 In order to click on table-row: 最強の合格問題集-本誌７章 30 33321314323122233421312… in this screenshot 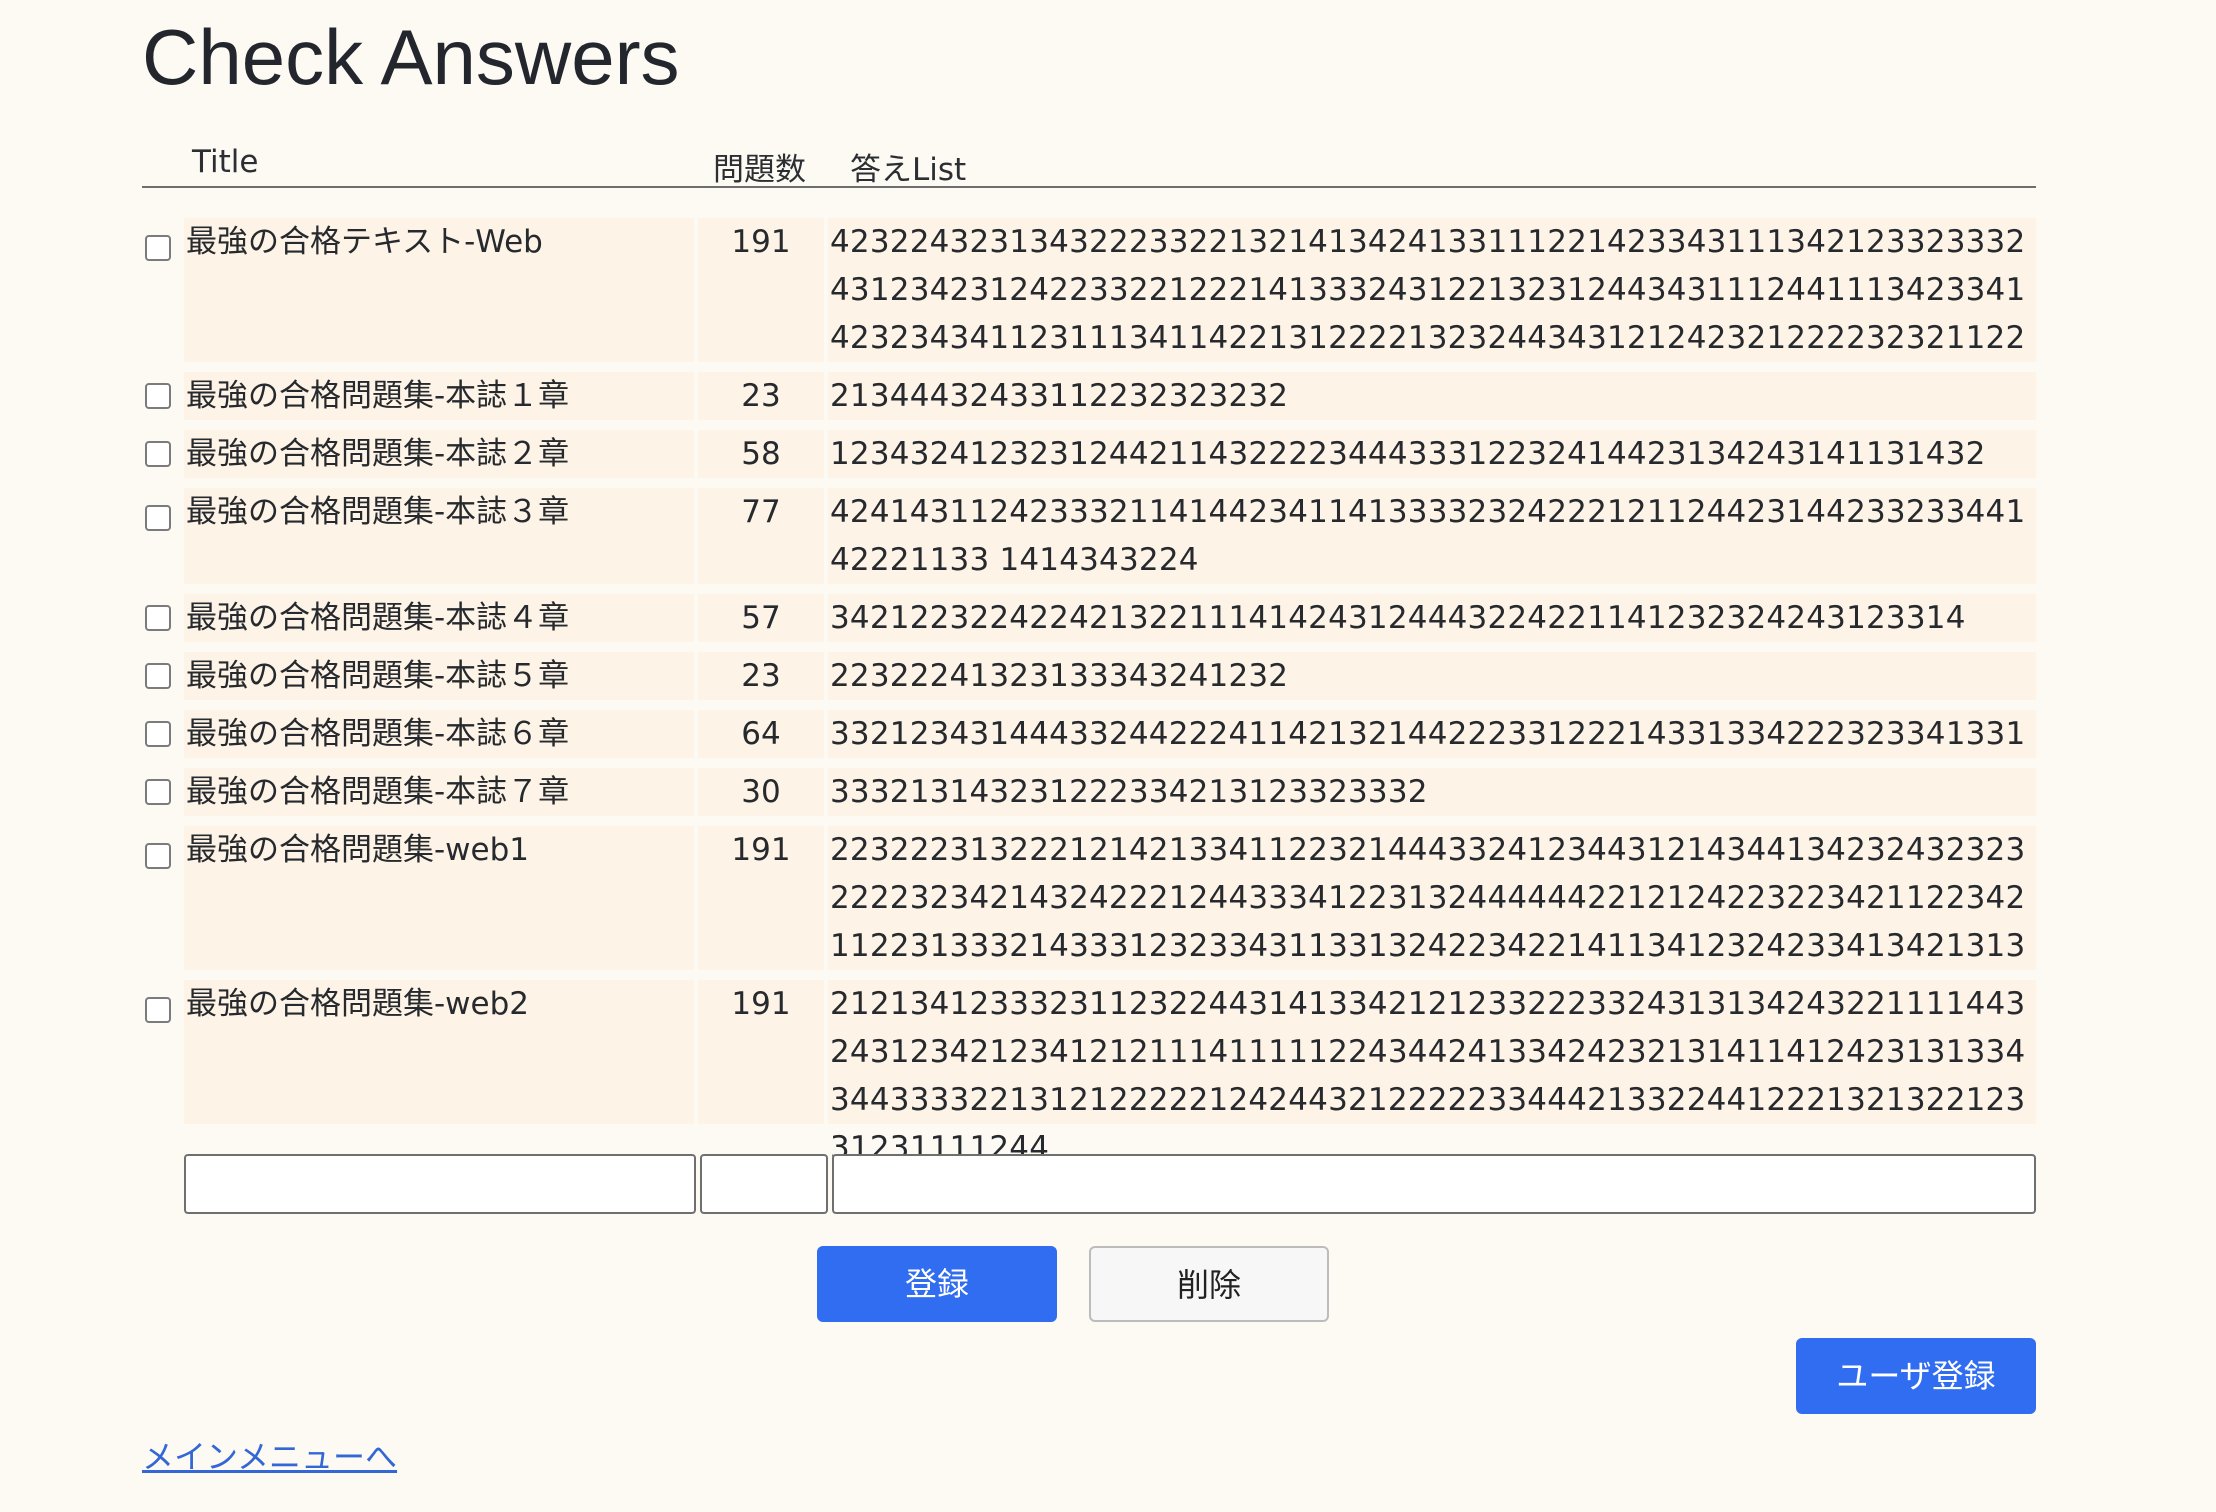, I will do `click(1089, 792)`.